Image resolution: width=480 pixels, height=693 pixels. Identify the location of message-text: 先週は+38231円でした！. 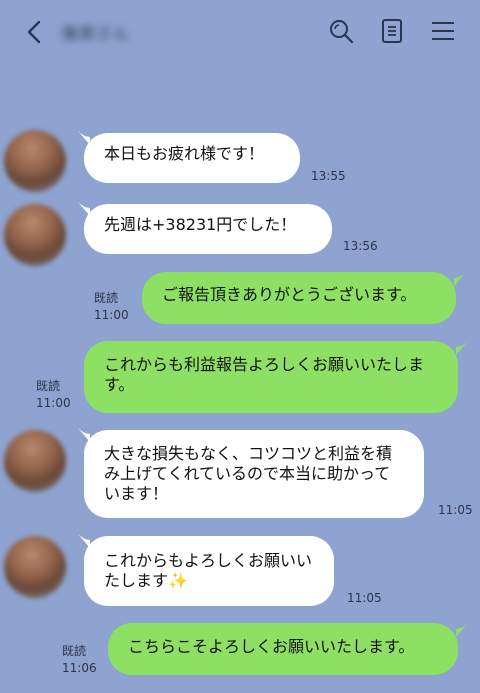
(200, 224).